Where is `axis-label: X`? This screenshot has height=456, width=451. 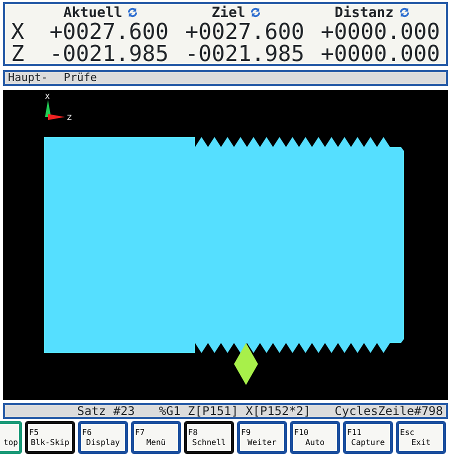
axis-label: X is located at coordinates (17, 32).